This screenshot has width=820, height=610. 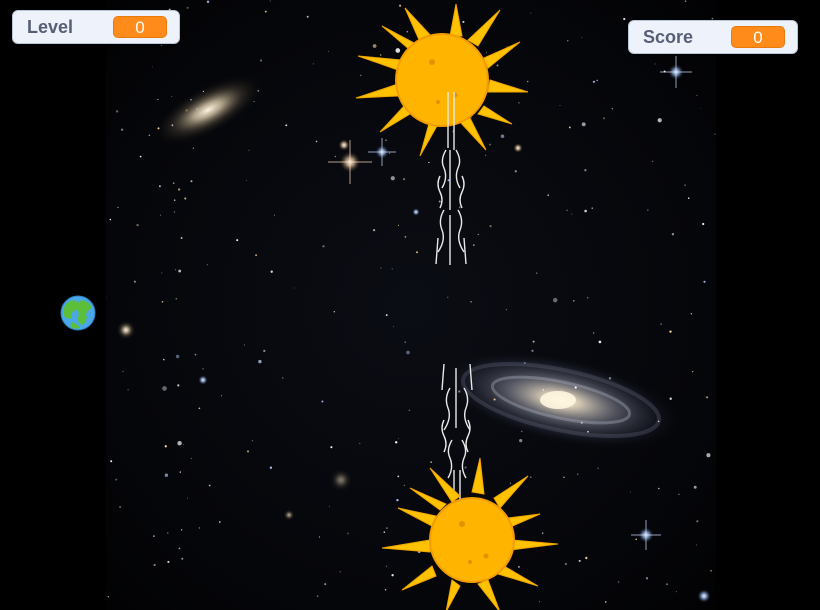 What do you see at coordinates (50, 26) in the screenshot?
I see `level-label: Level` at bounding box center [50, 26].